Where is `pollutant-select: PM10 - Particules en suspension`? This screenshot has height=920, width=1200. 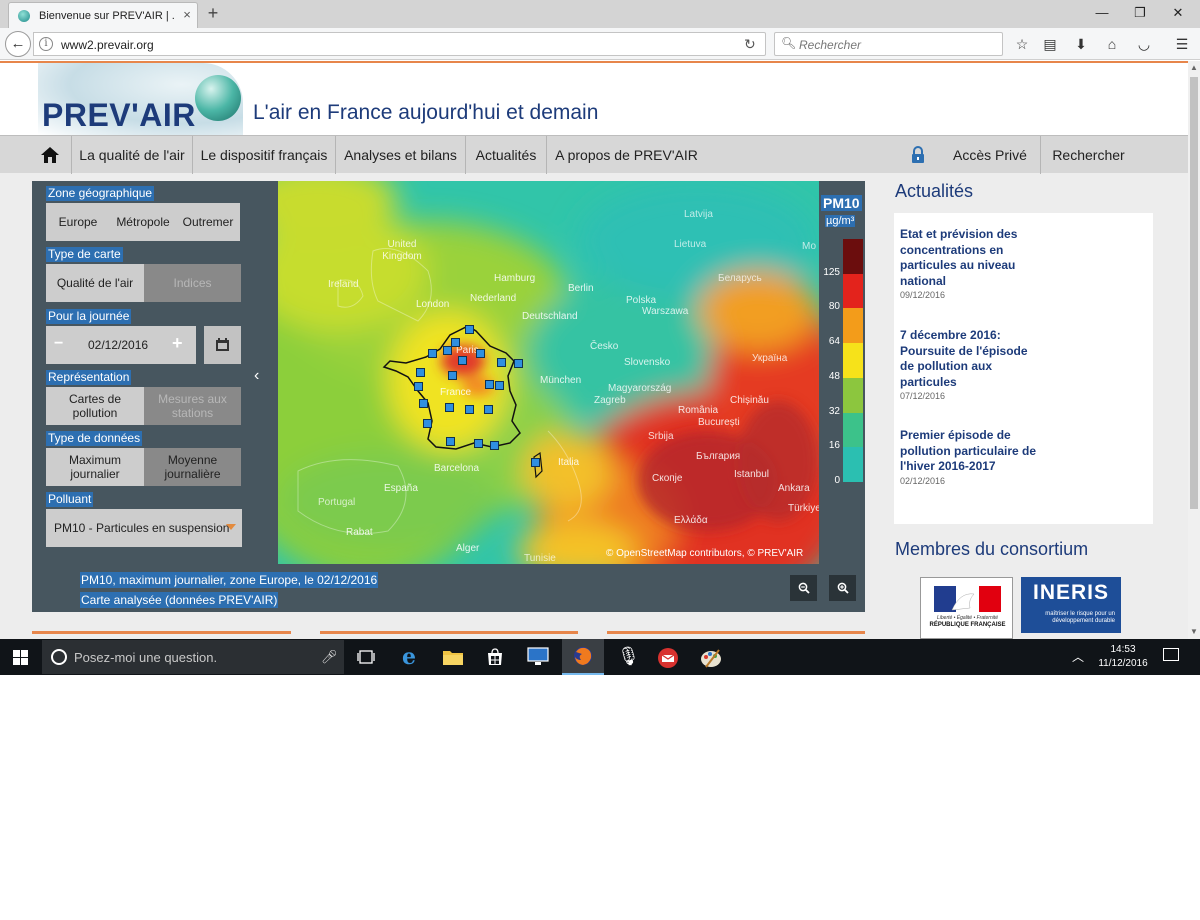 pollutant-select: PM10 - Particules en suspension is located at coordinates (144, 528).